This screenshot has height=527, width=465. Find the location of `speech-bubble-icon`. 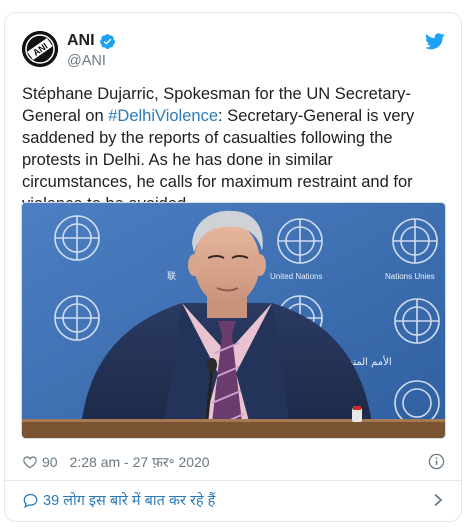

speech-bubble-icon is located at coordinates (30, 500).